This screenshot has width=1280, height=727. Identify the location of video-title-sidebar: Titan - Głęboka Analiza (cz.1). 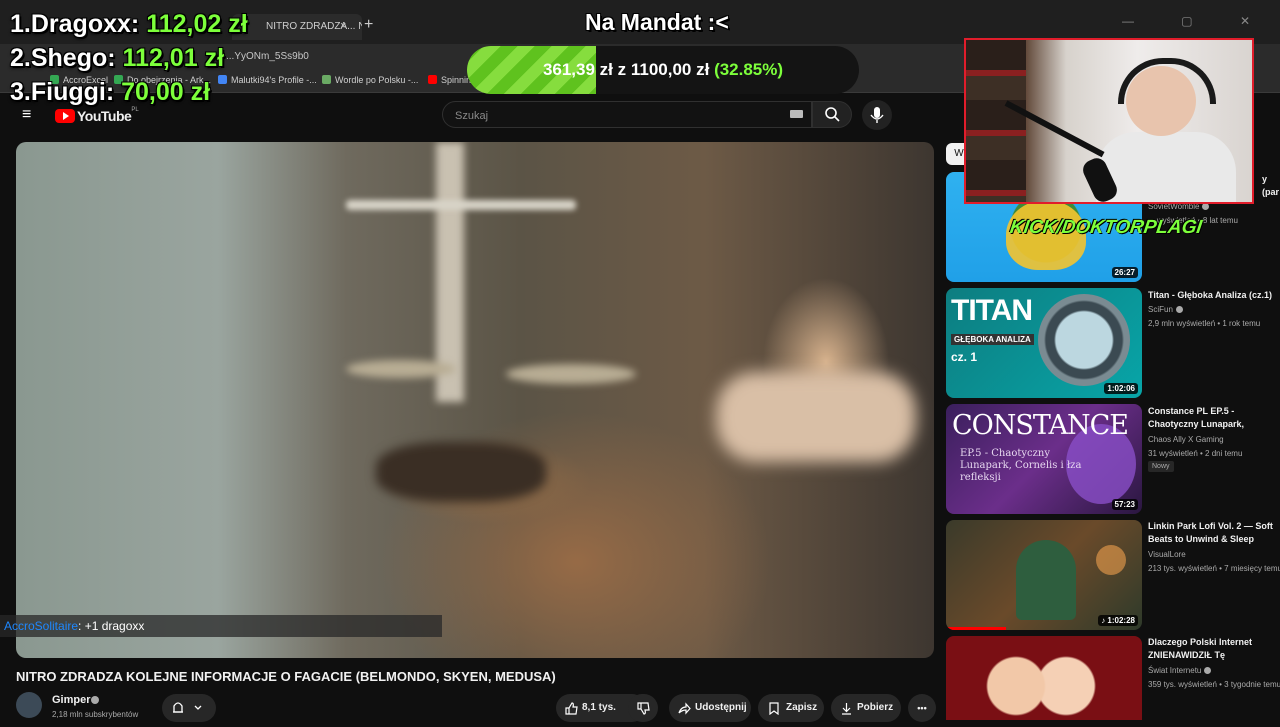
(1214, 295).